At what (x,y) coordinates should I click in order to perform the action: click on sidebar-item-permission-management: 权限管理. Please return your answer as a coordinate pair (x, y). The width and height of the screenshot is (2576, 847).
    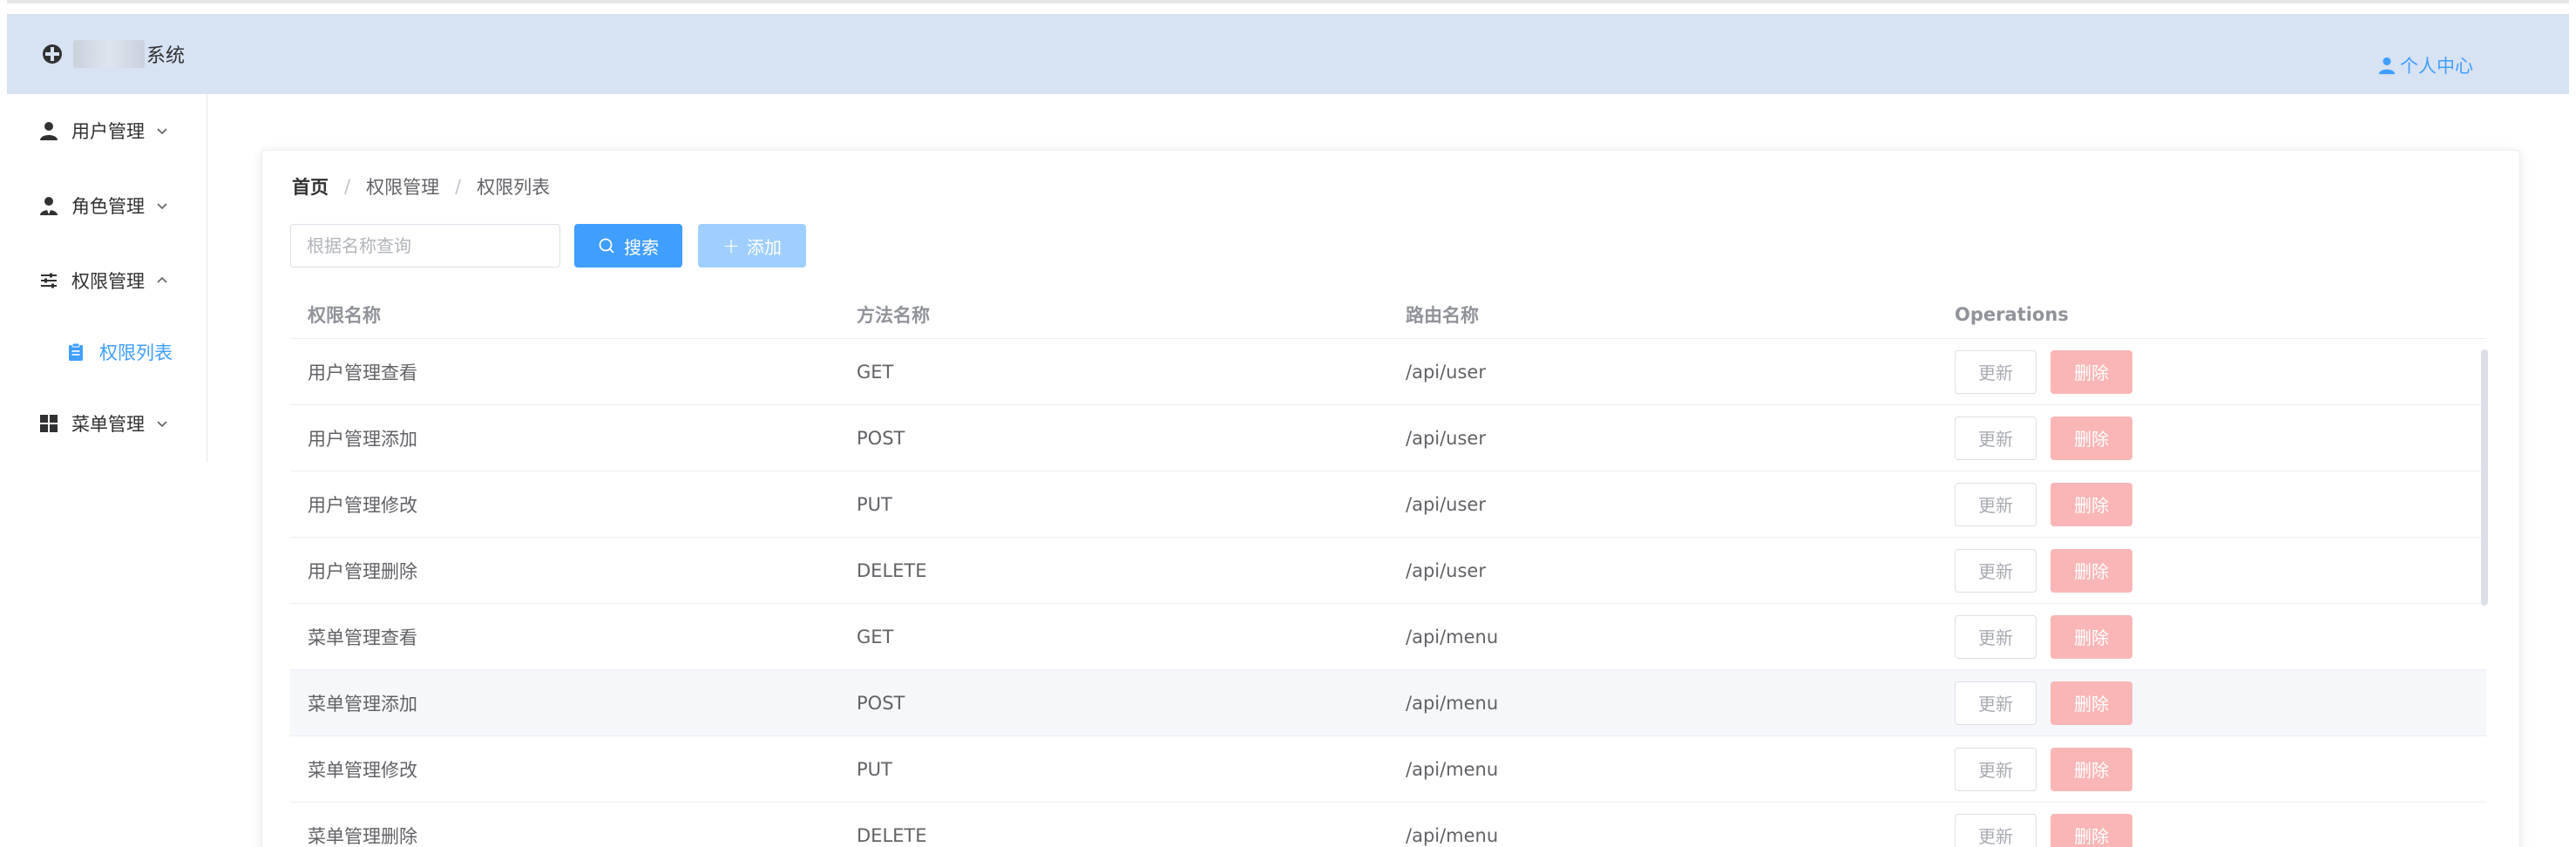
    Looking at the image, I should click on (107, 280).